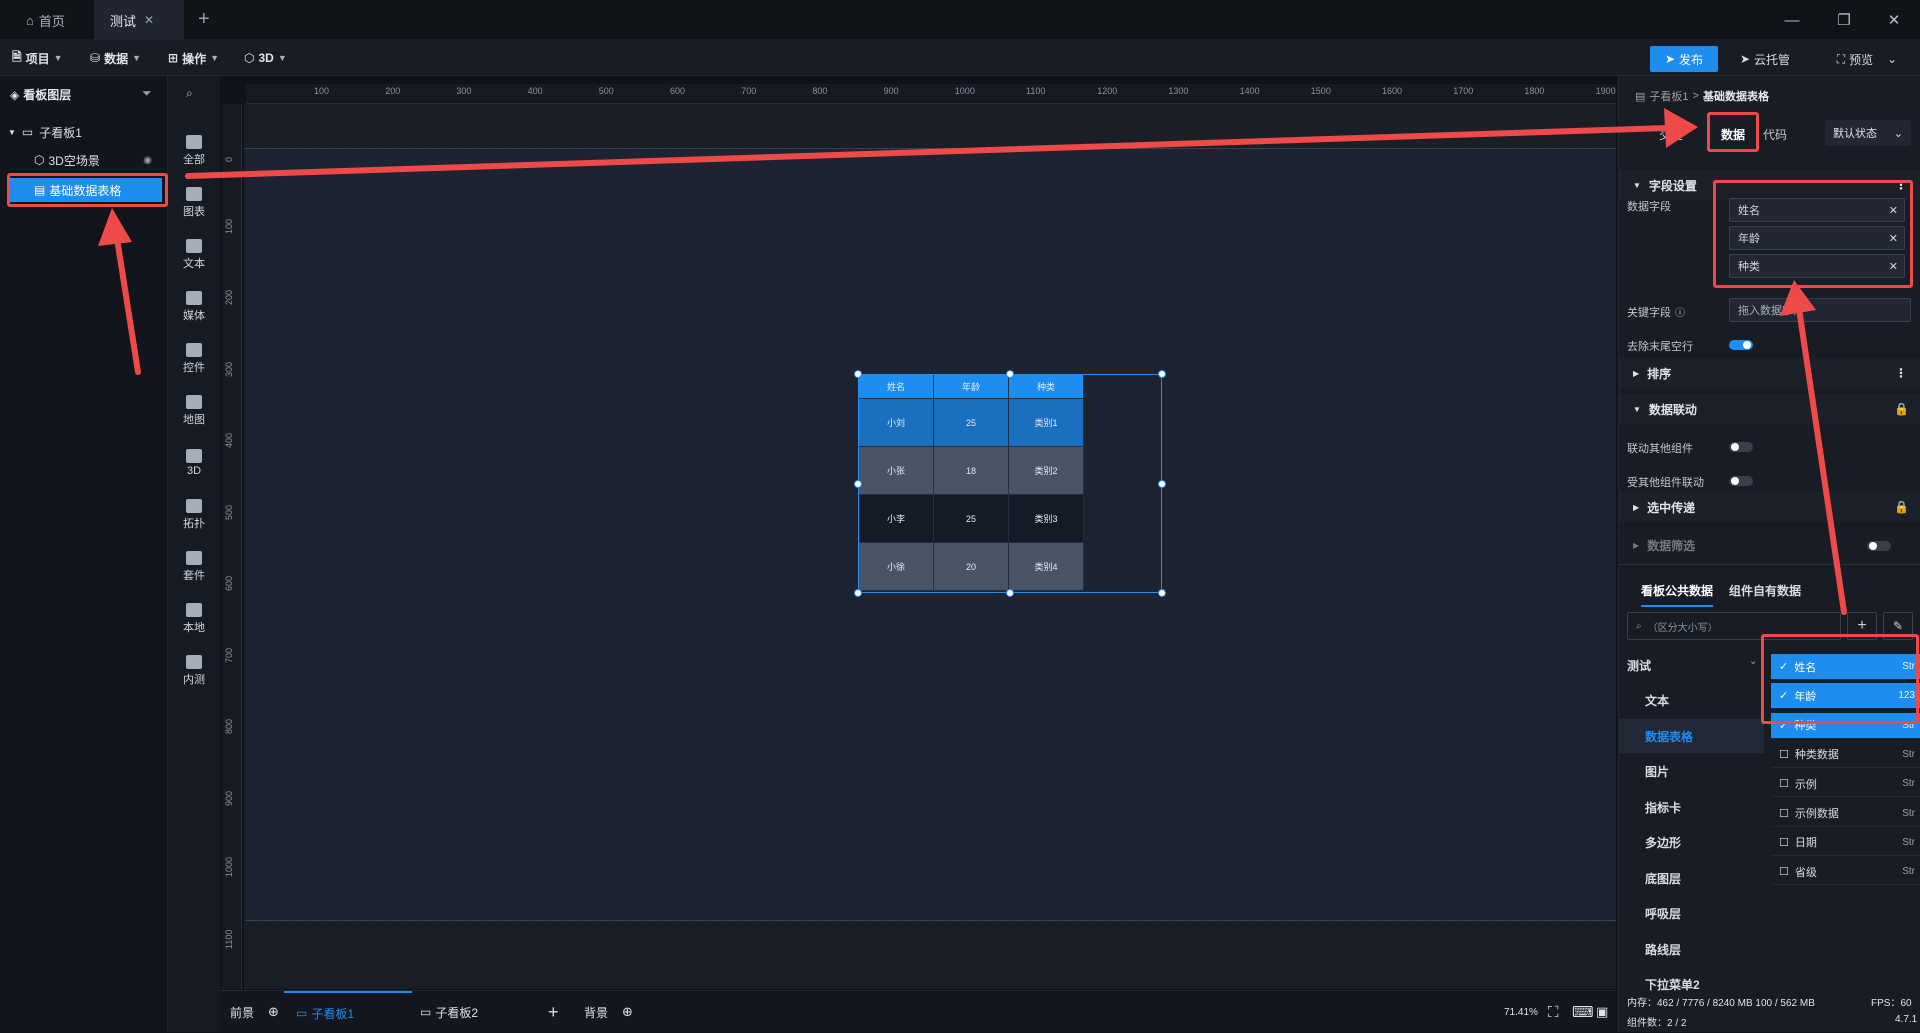 The width and height of the screenshot is (1920, 1033). What do you see at coordinates (1680, 312) in the screenshot?
I see `help-icon: ⓘ` at bounding box center [1680, 312].